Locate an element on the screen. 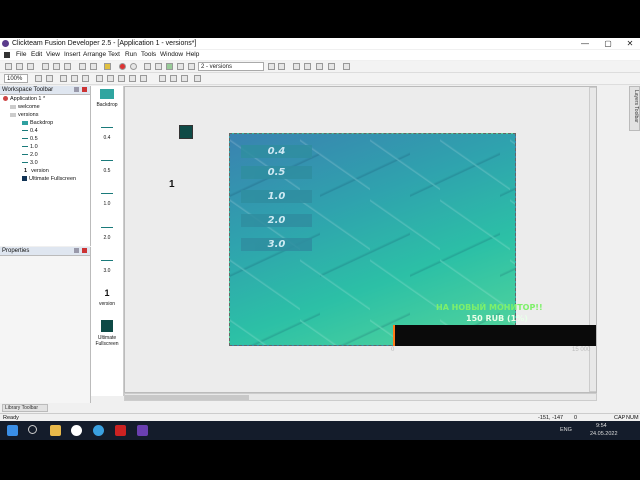  minimize-button: — is located at coordinates (585, 43).